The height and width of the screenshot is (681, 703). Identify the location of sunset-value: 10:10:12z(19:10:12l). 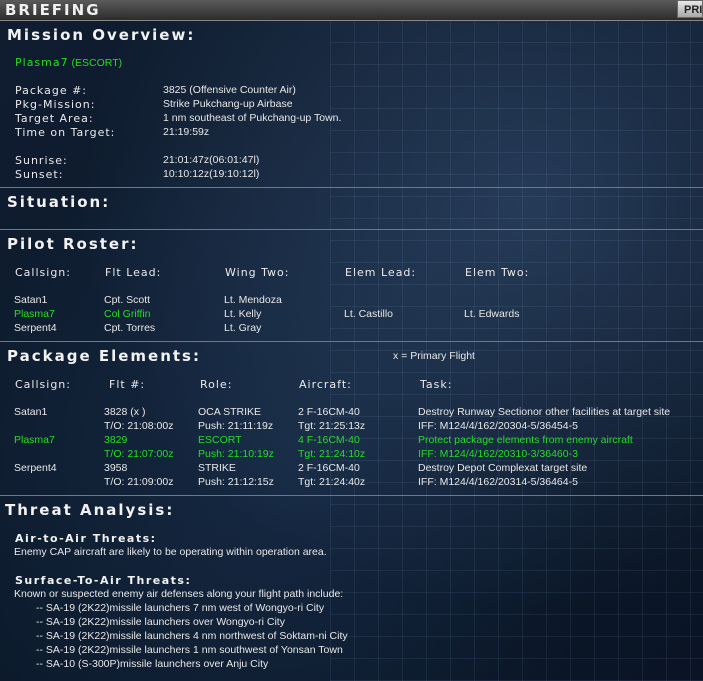
(211, 174).